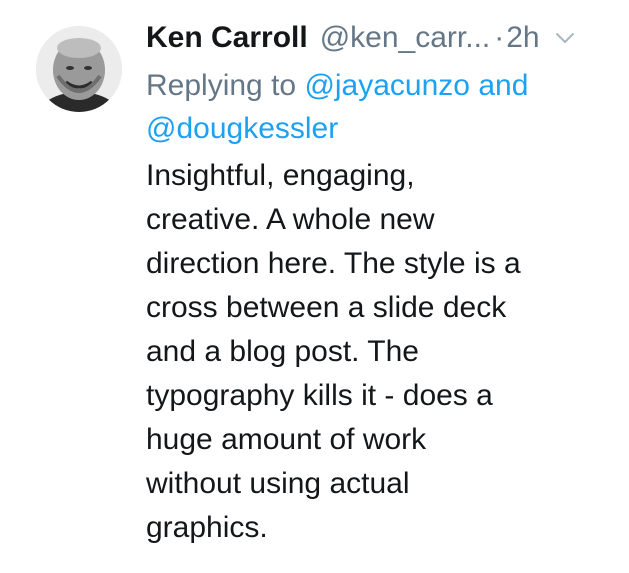 The width and height of the screenshot is (629, 573). Describe the element at coordinates (278, 483) in the screenshot. I see `tweet-text-line: without using actual` at that location.